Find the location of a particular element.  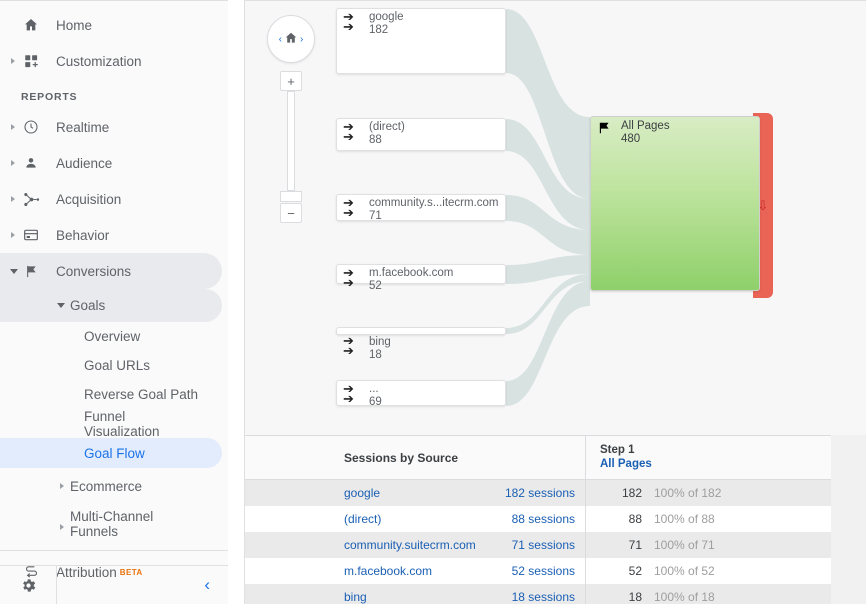

sidebar-item-behavior-label: Behavior is located at coordinates (83, 235).